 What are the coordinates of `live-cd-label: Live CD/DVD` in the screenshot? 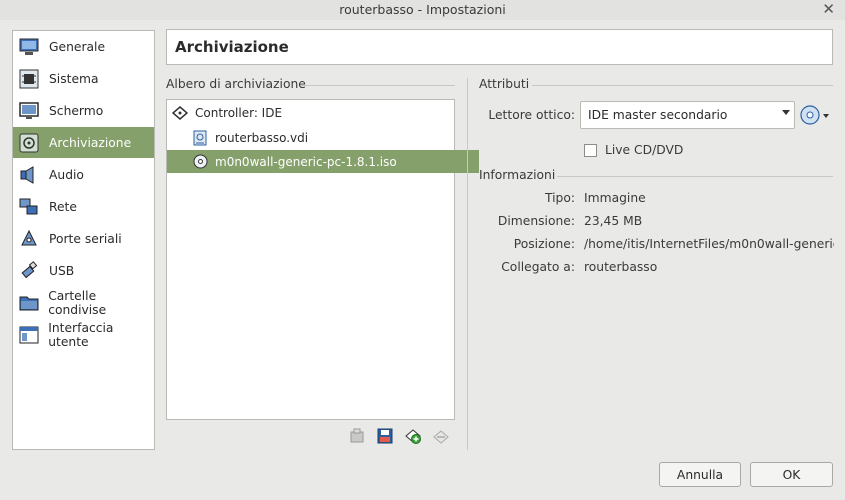 It's located at (644, 150).